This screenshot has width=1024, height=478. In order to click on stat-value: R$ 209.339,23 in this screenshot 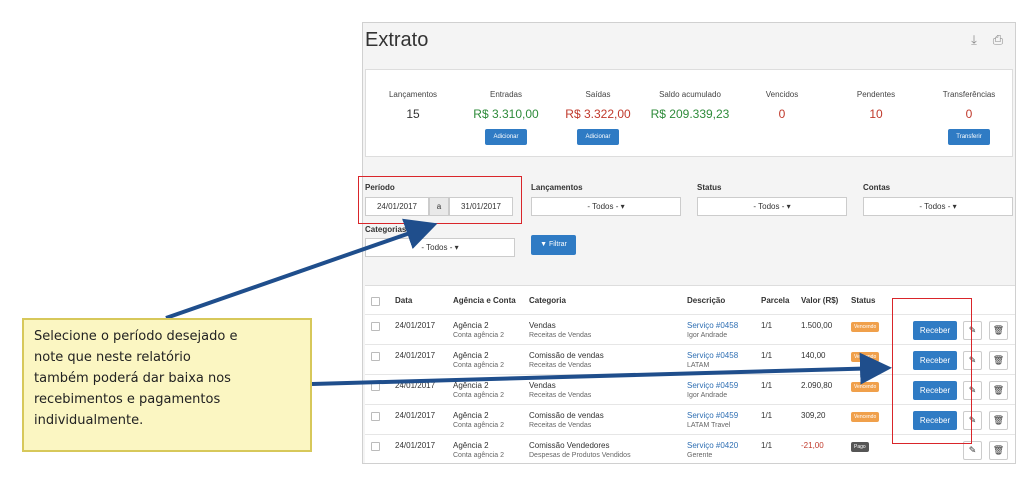, I will do `click(690, 114)`.